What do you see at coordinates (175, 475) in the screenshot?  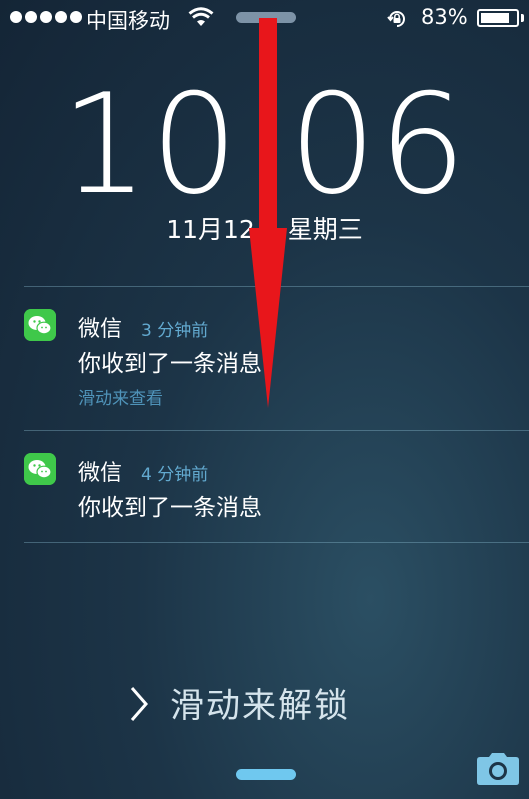 I see `notification-time: 4 分钟前` at bounding box center [175, 475].